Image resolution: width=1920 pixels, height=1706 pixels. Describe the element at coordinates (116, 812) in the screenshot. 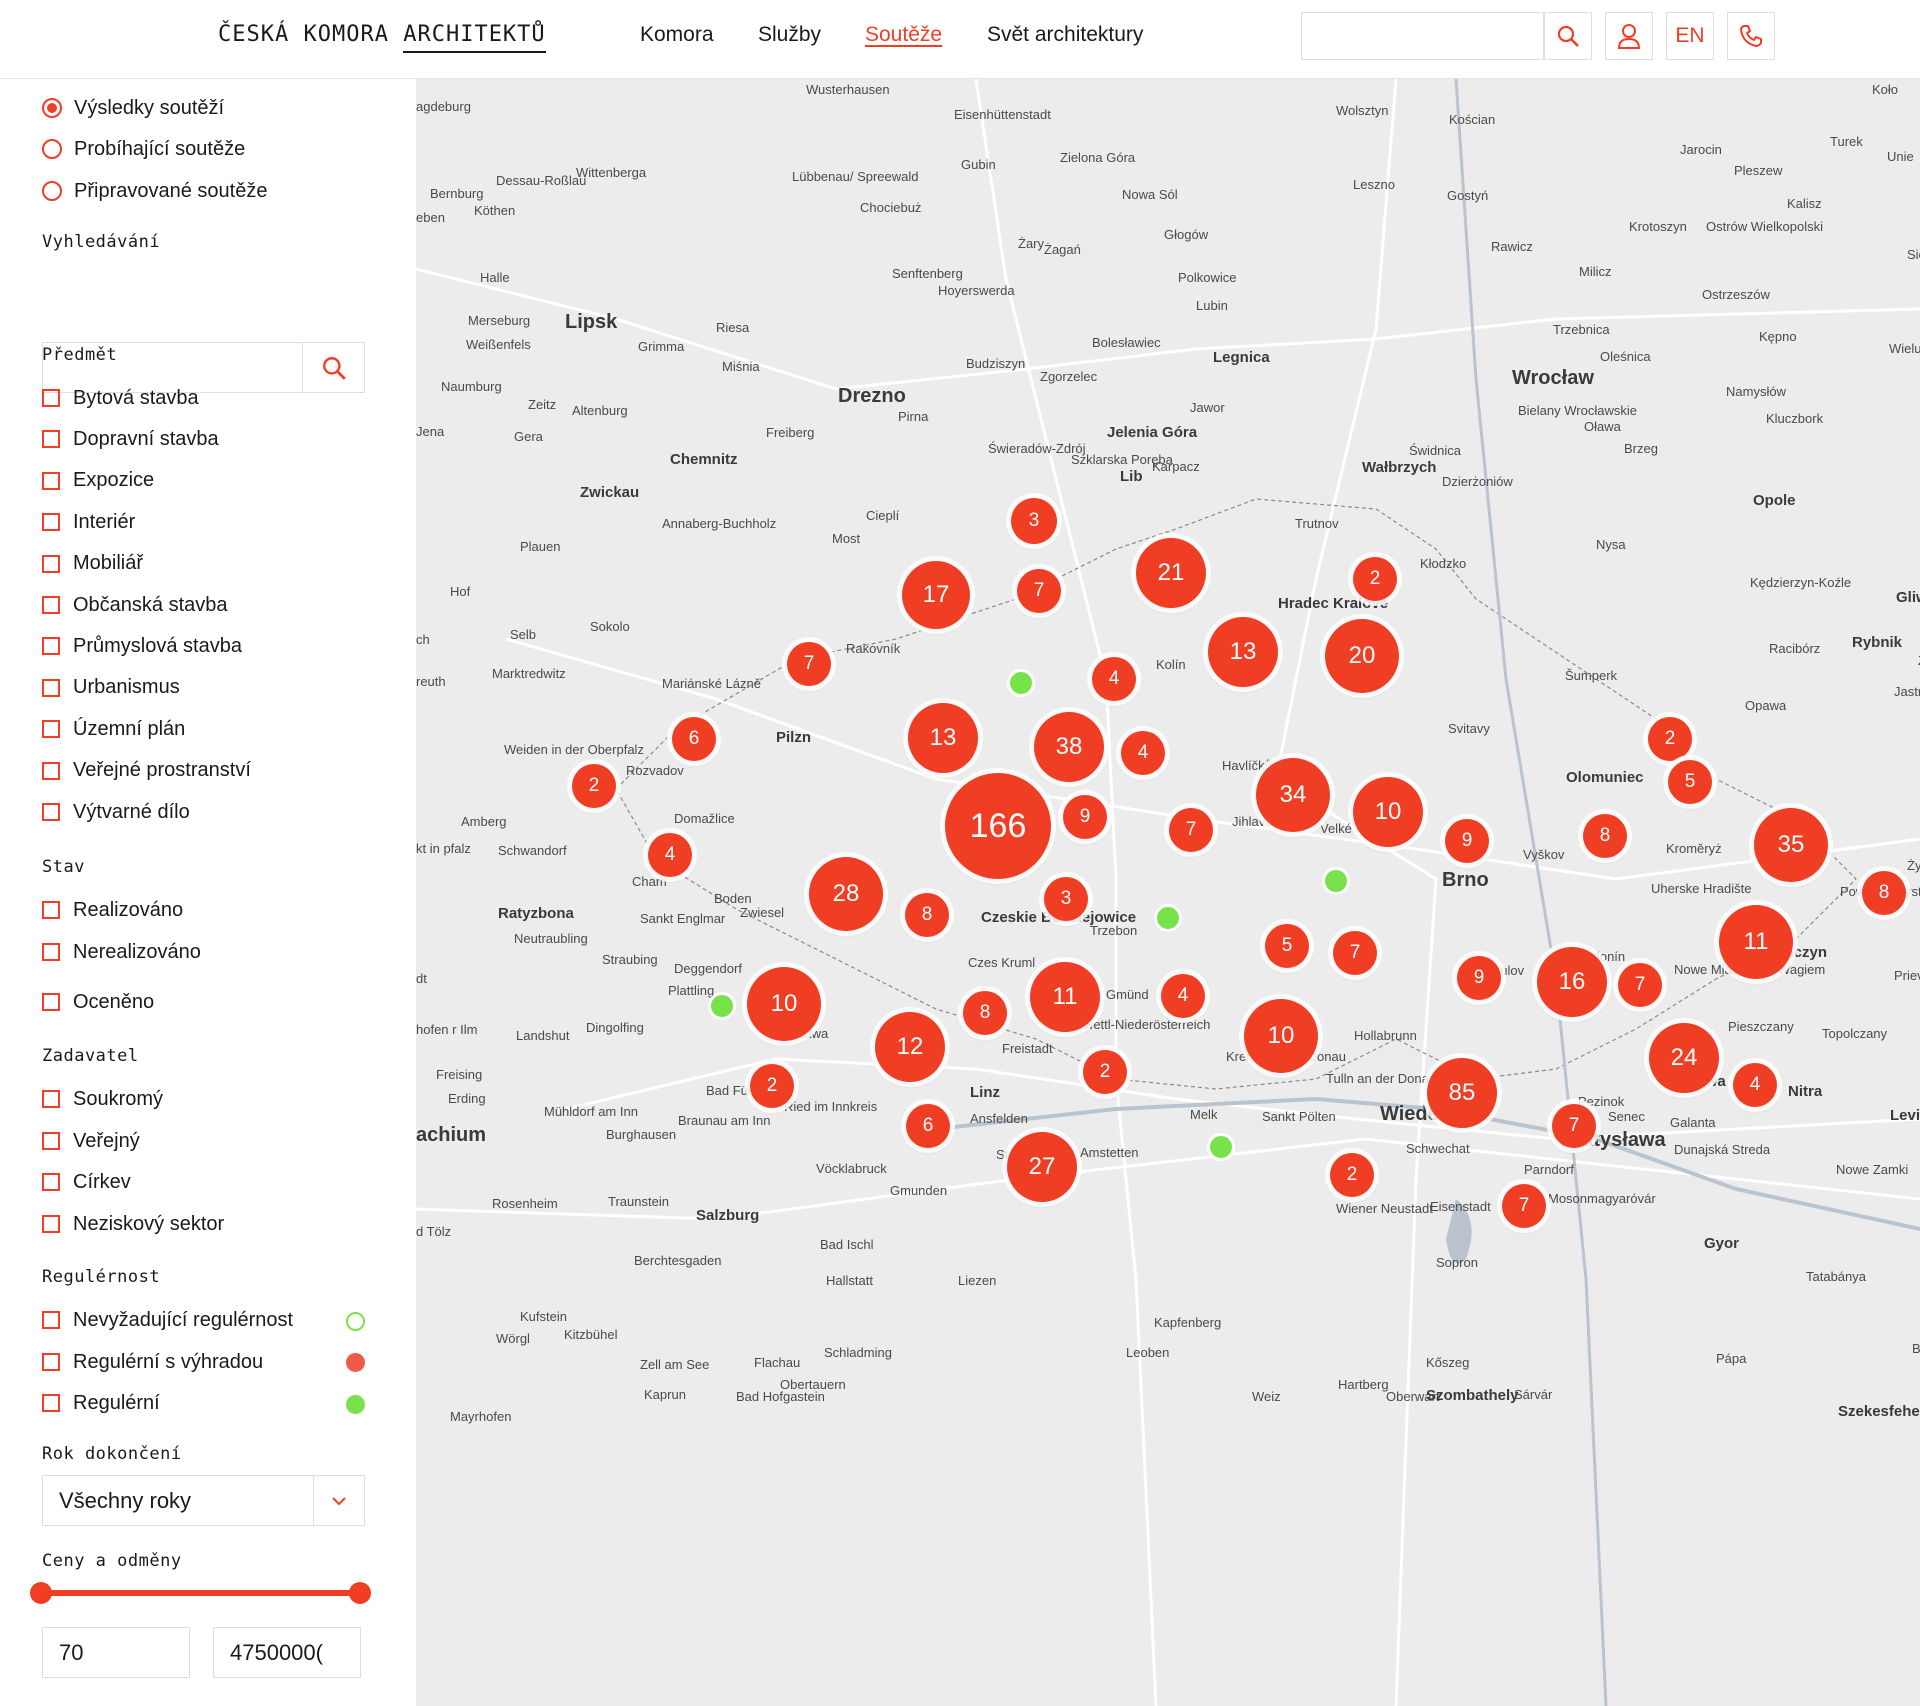

I see `checkbox-subject: Výtvarné dílo` at that location.